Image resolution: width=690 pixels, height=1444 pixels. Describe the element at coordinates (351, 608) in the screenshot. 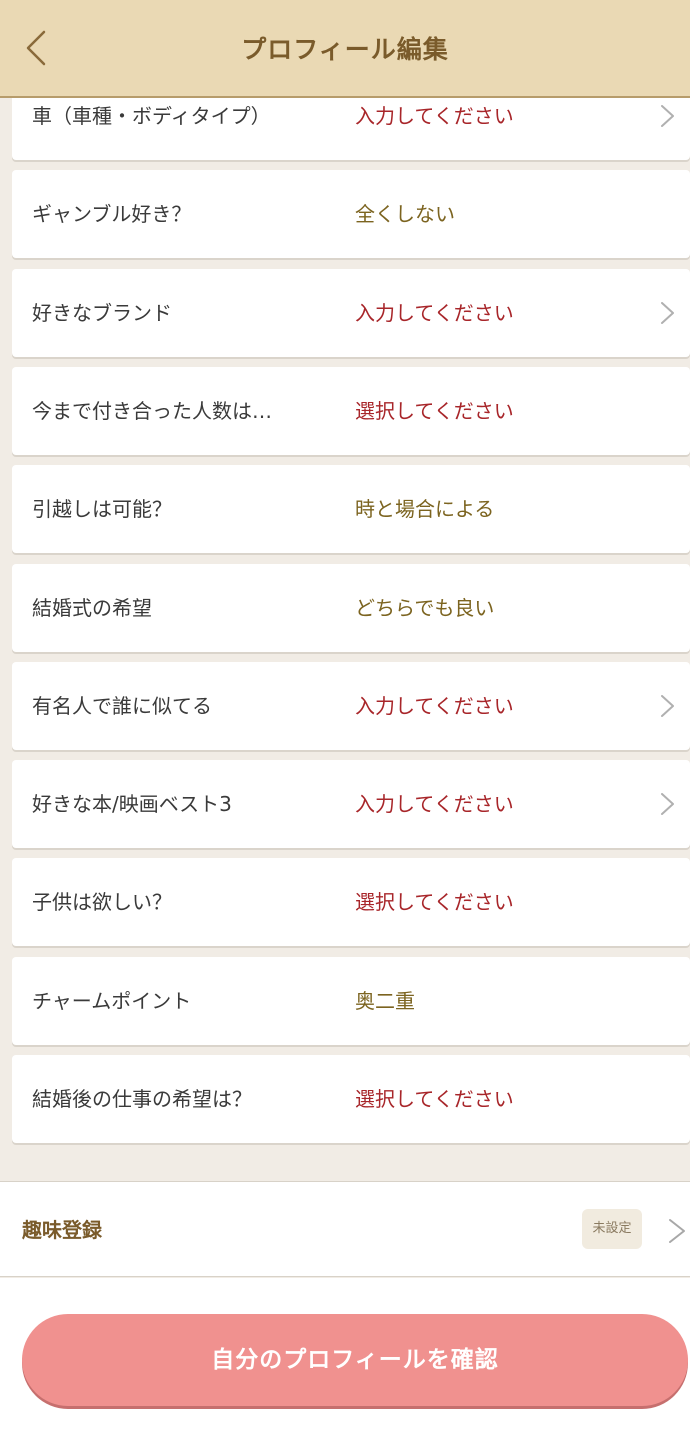

I see `profile-field-row: 結婚式の希望 どちらでも良い` at that location.